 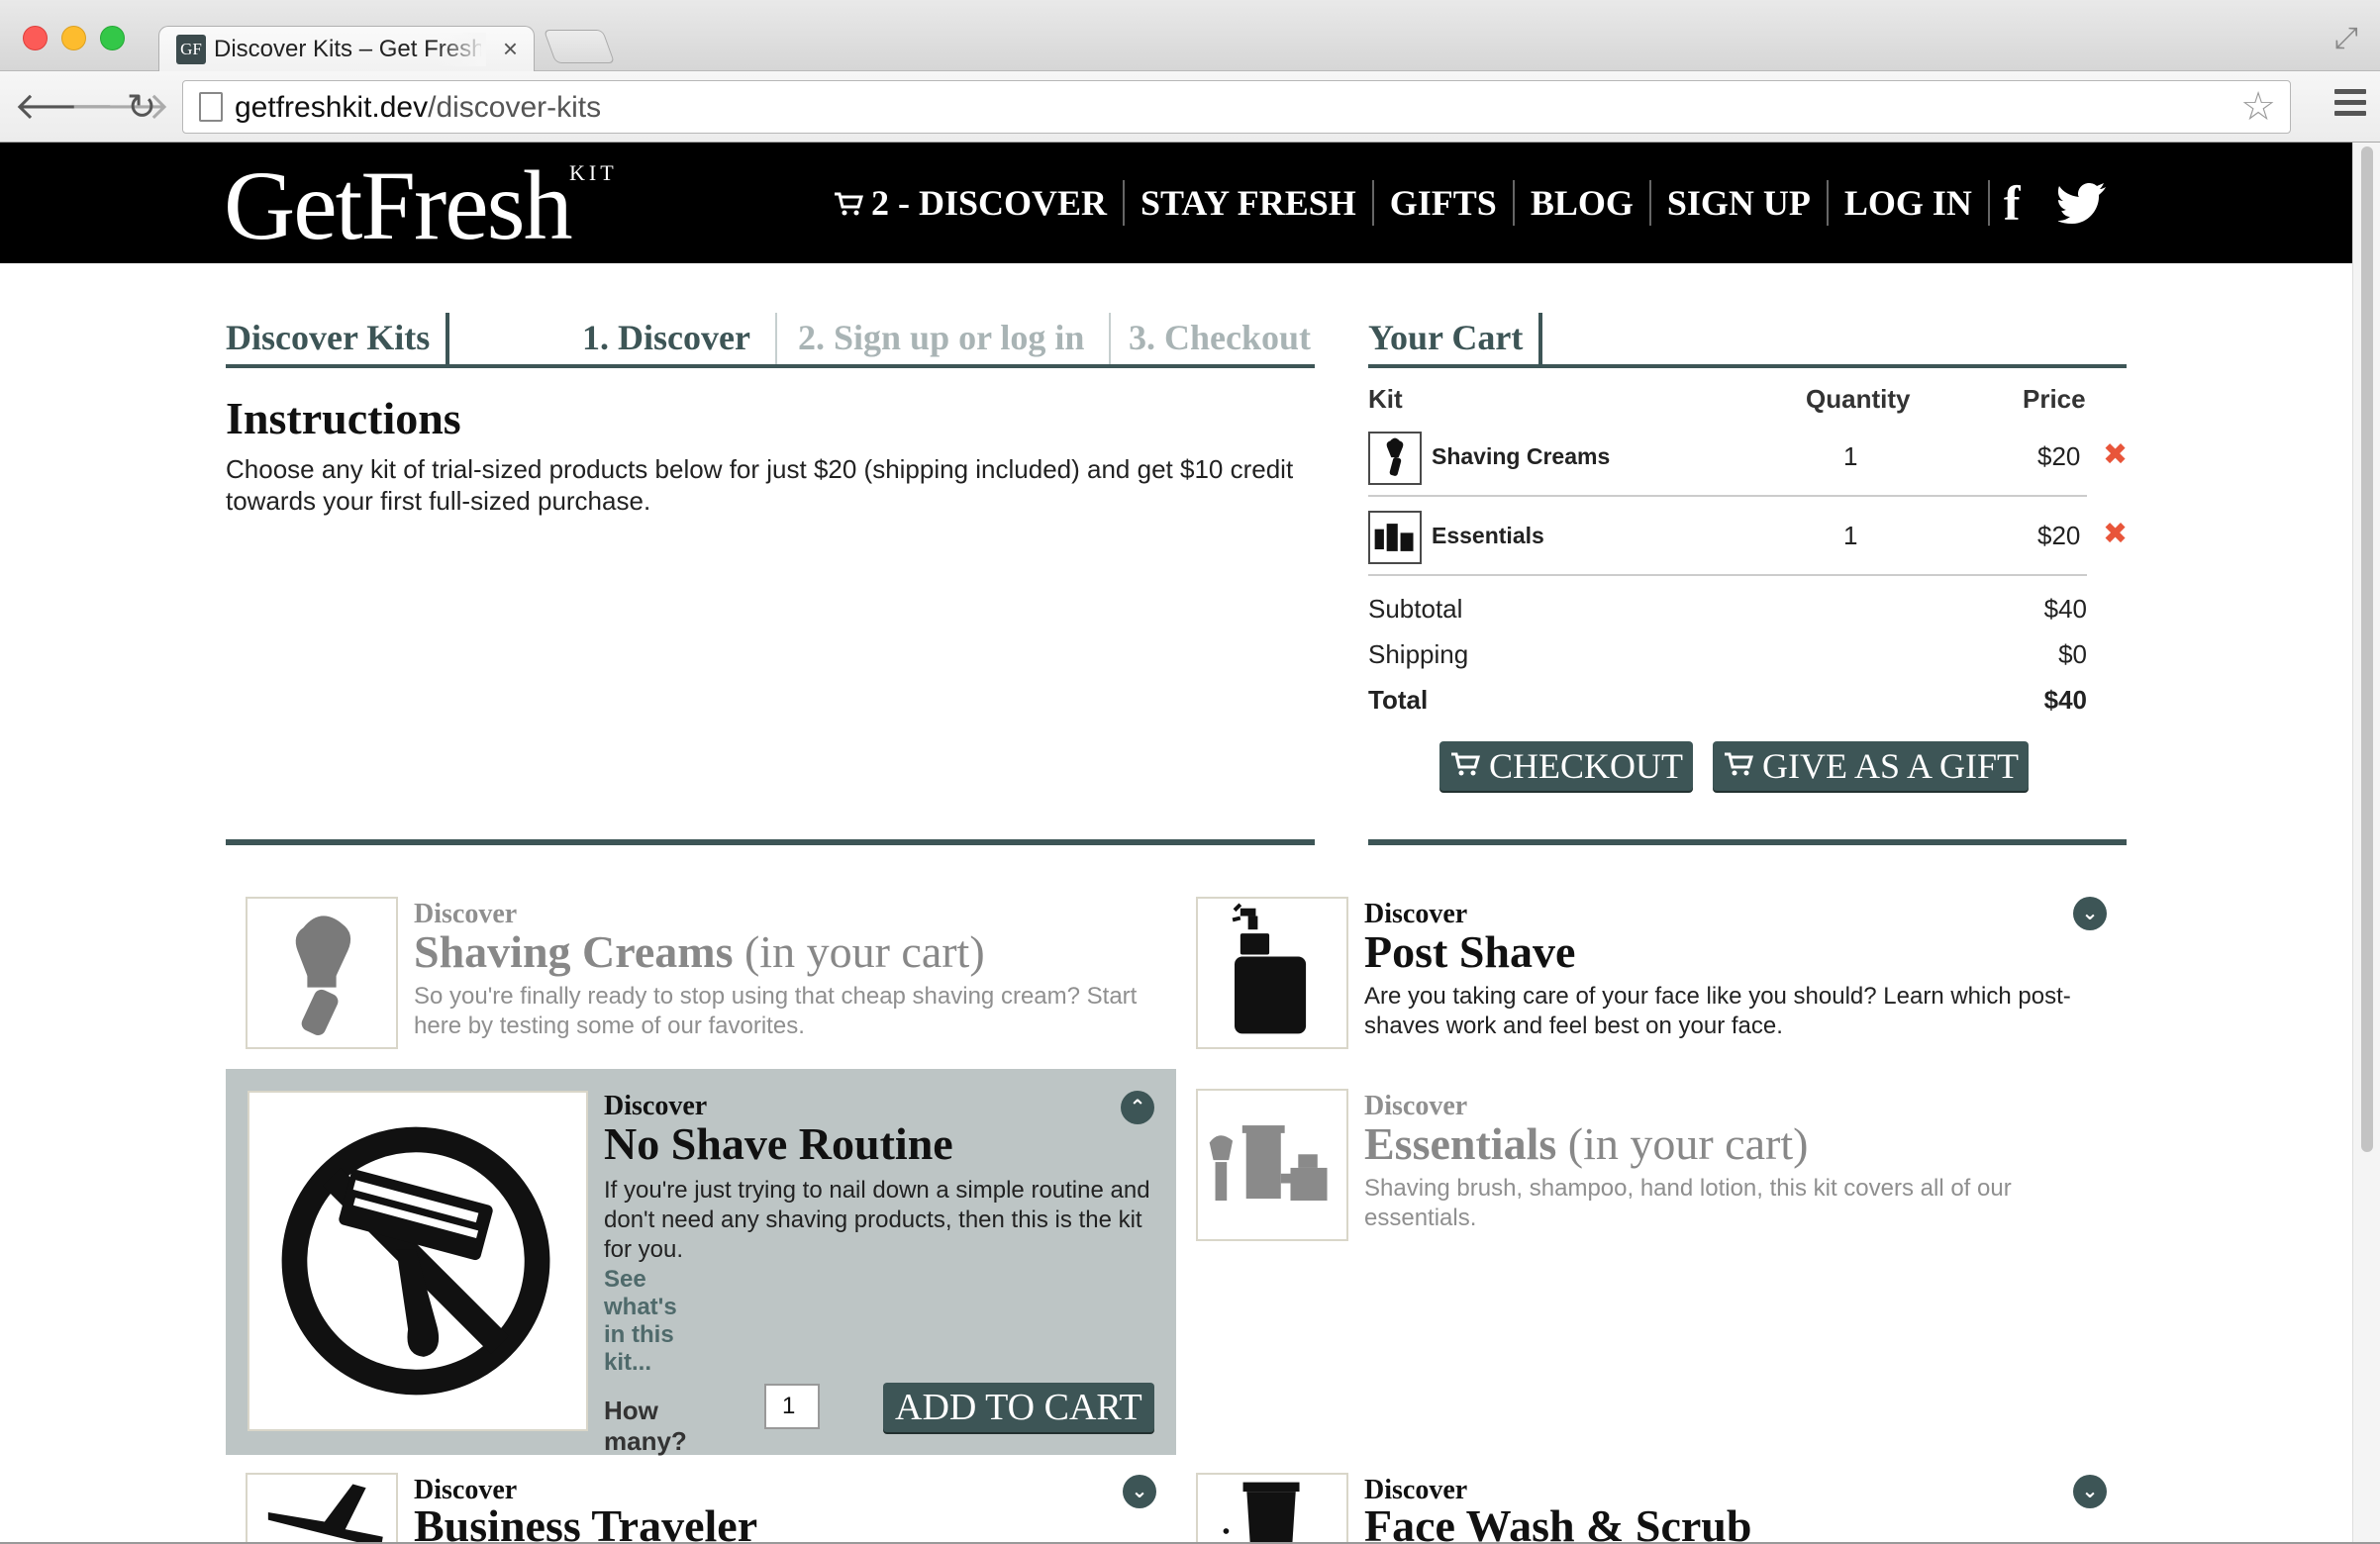 What do you see at coordinates (1488, 535) in the screenshot?
I see `cart-item-name: Essentials` at bounding box center [1488, 535].